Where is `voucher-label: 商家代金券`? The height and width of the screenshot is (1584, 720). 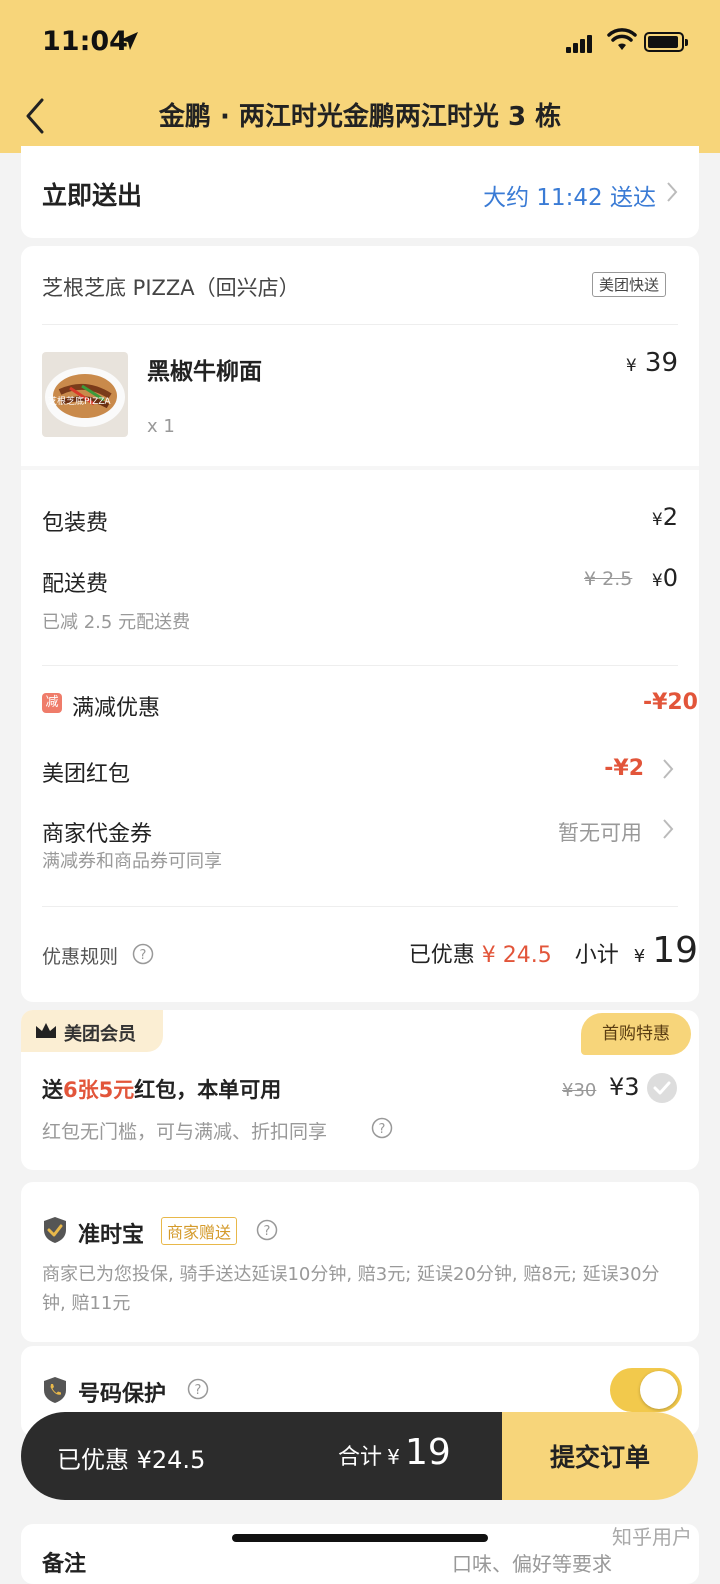 voucher-label: 商家代金券 is located at coordinates (97, 832).